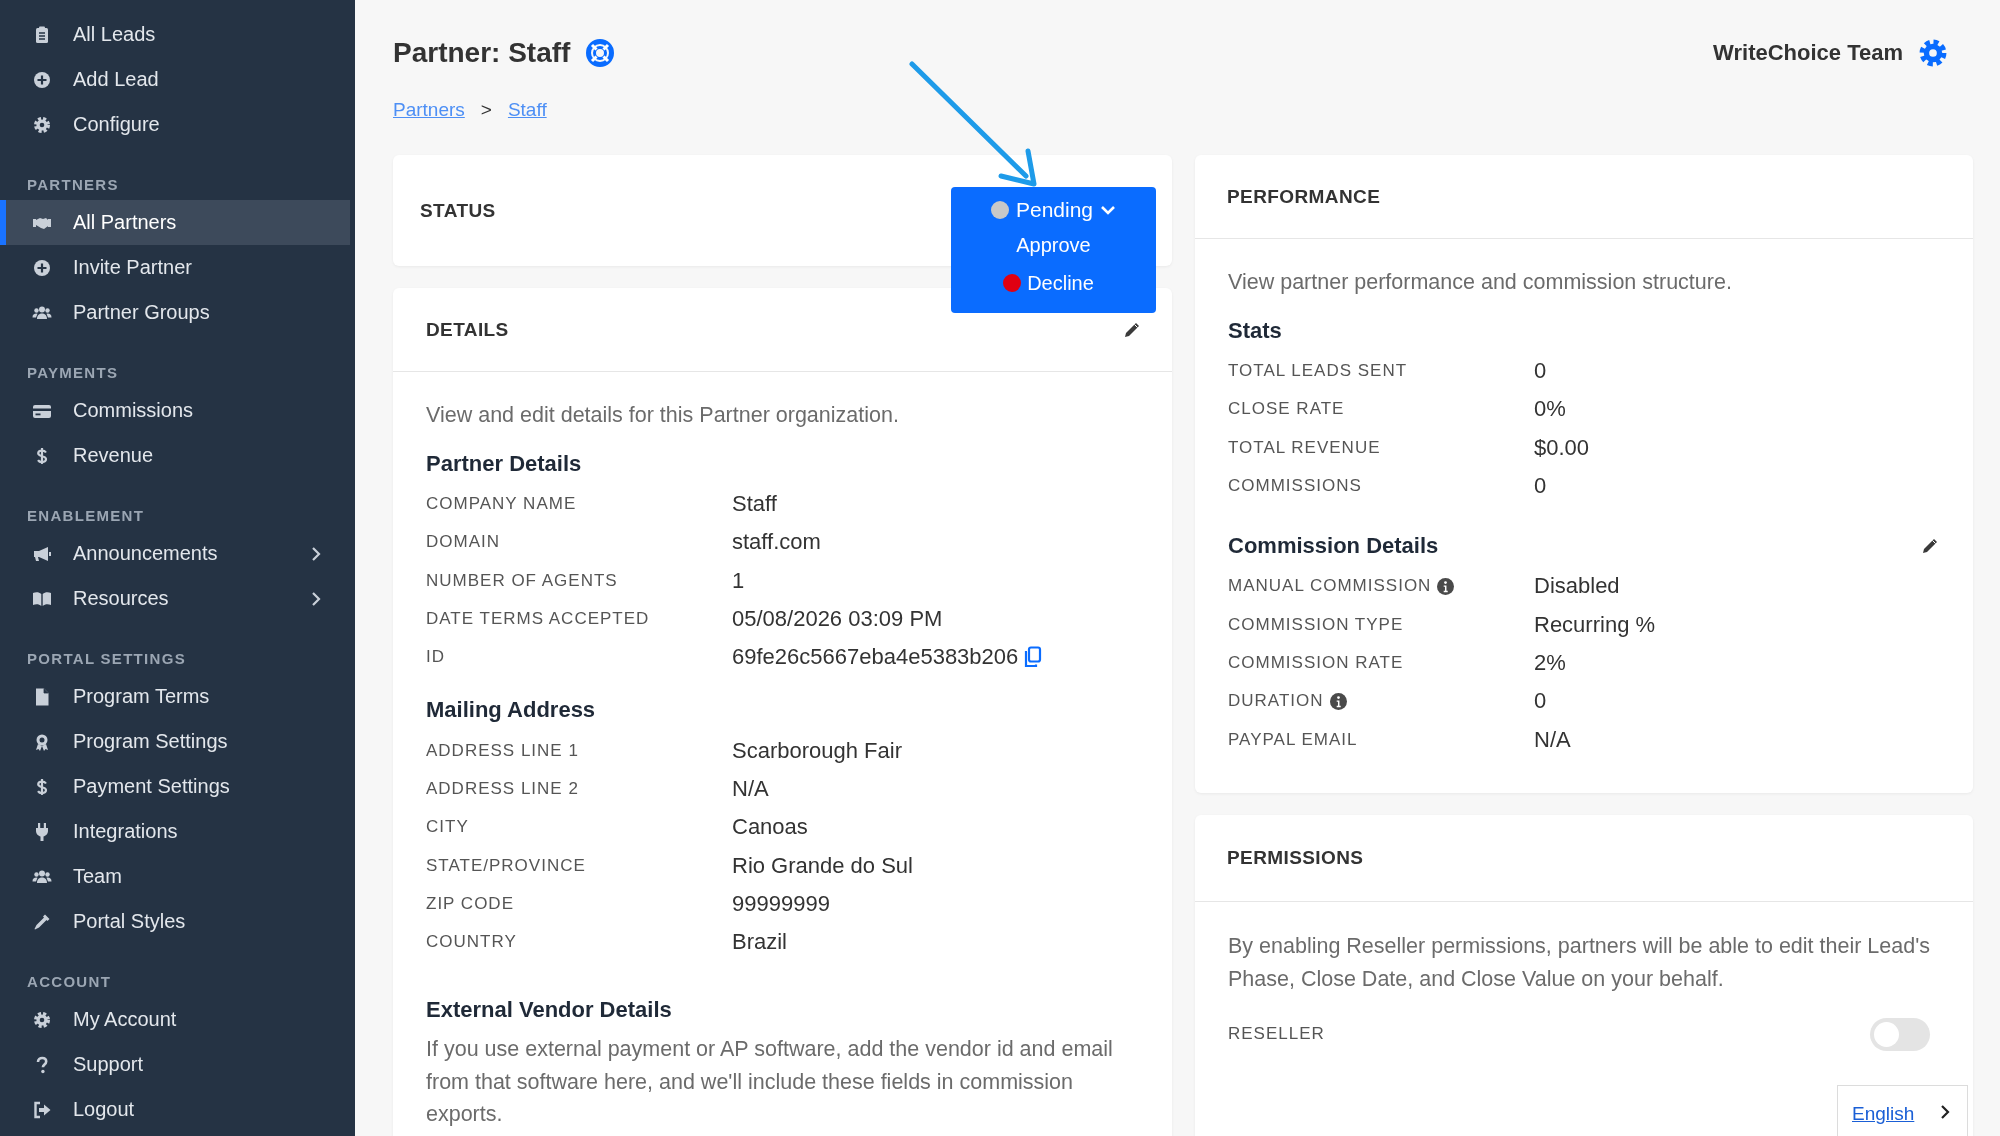 The height and width of the screenshot is (1136, 2000). Describe the element at coordinates (175, 267) in the screenshot. I see `sidebar-item: Invite Partner` at that location.